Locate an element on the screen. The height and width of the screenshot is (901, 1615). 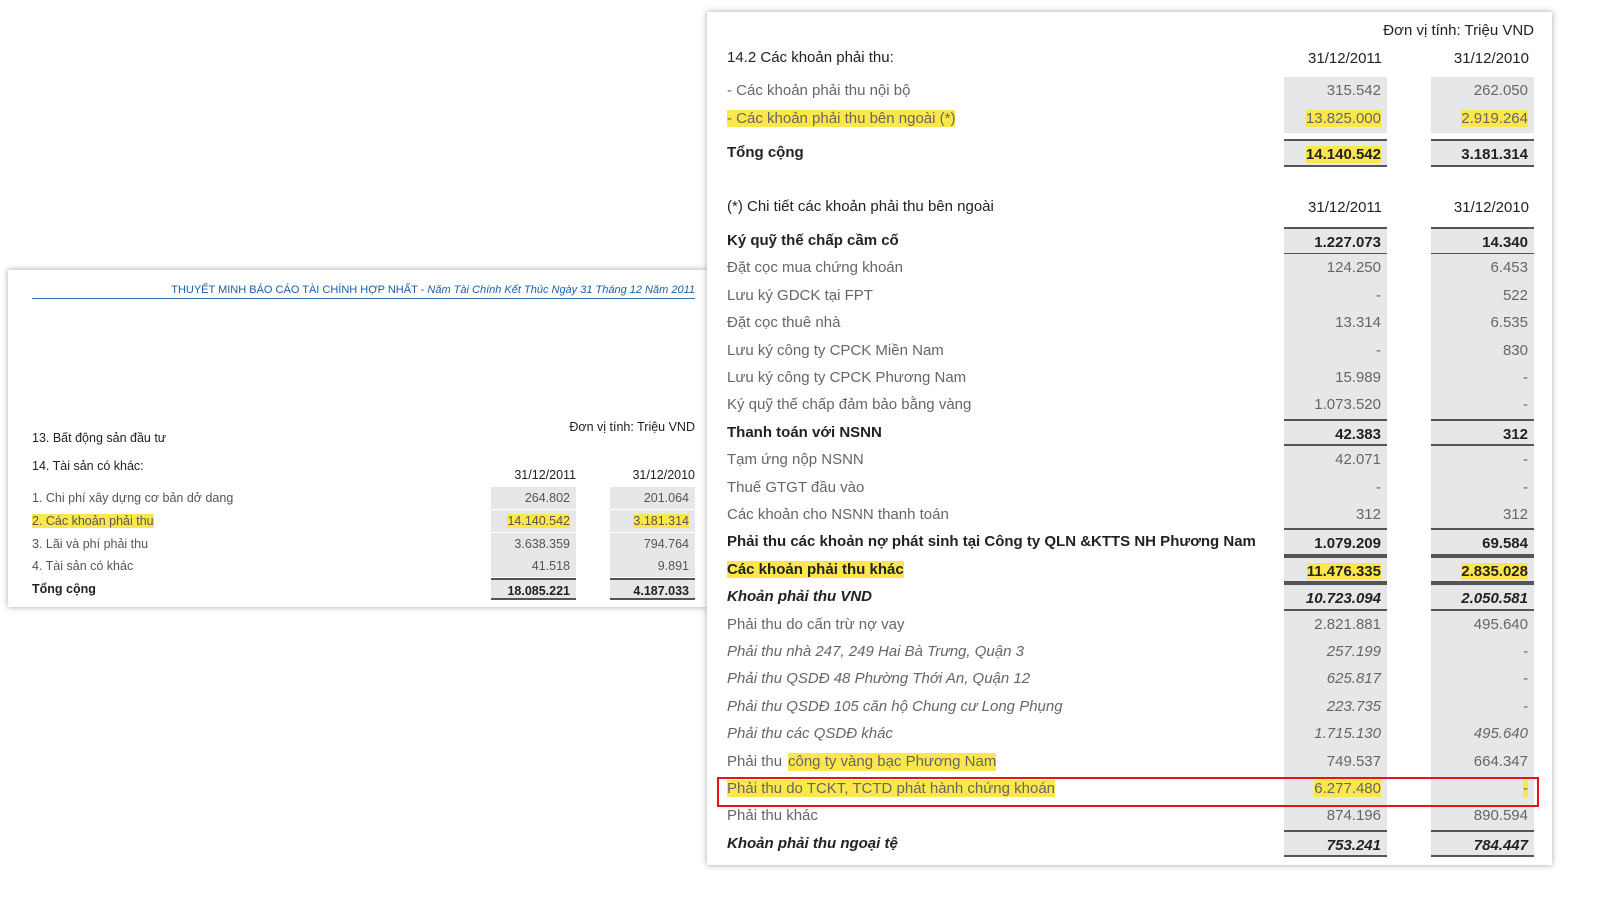
header-title: THUYẾT MINH BÁO CÁO TÀI CHÍNH HỢP NHẤT - is located at coordinates (299, 290).